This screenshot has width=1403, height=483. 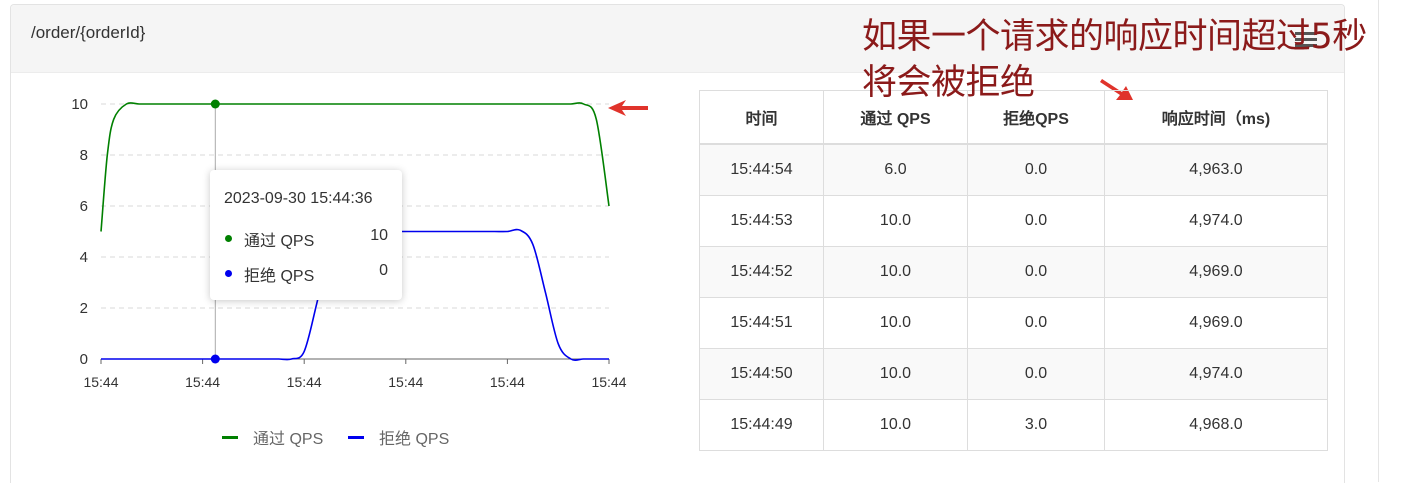 I want to click on cell-pass-qps: 6.0, so click(x=895, y=169).